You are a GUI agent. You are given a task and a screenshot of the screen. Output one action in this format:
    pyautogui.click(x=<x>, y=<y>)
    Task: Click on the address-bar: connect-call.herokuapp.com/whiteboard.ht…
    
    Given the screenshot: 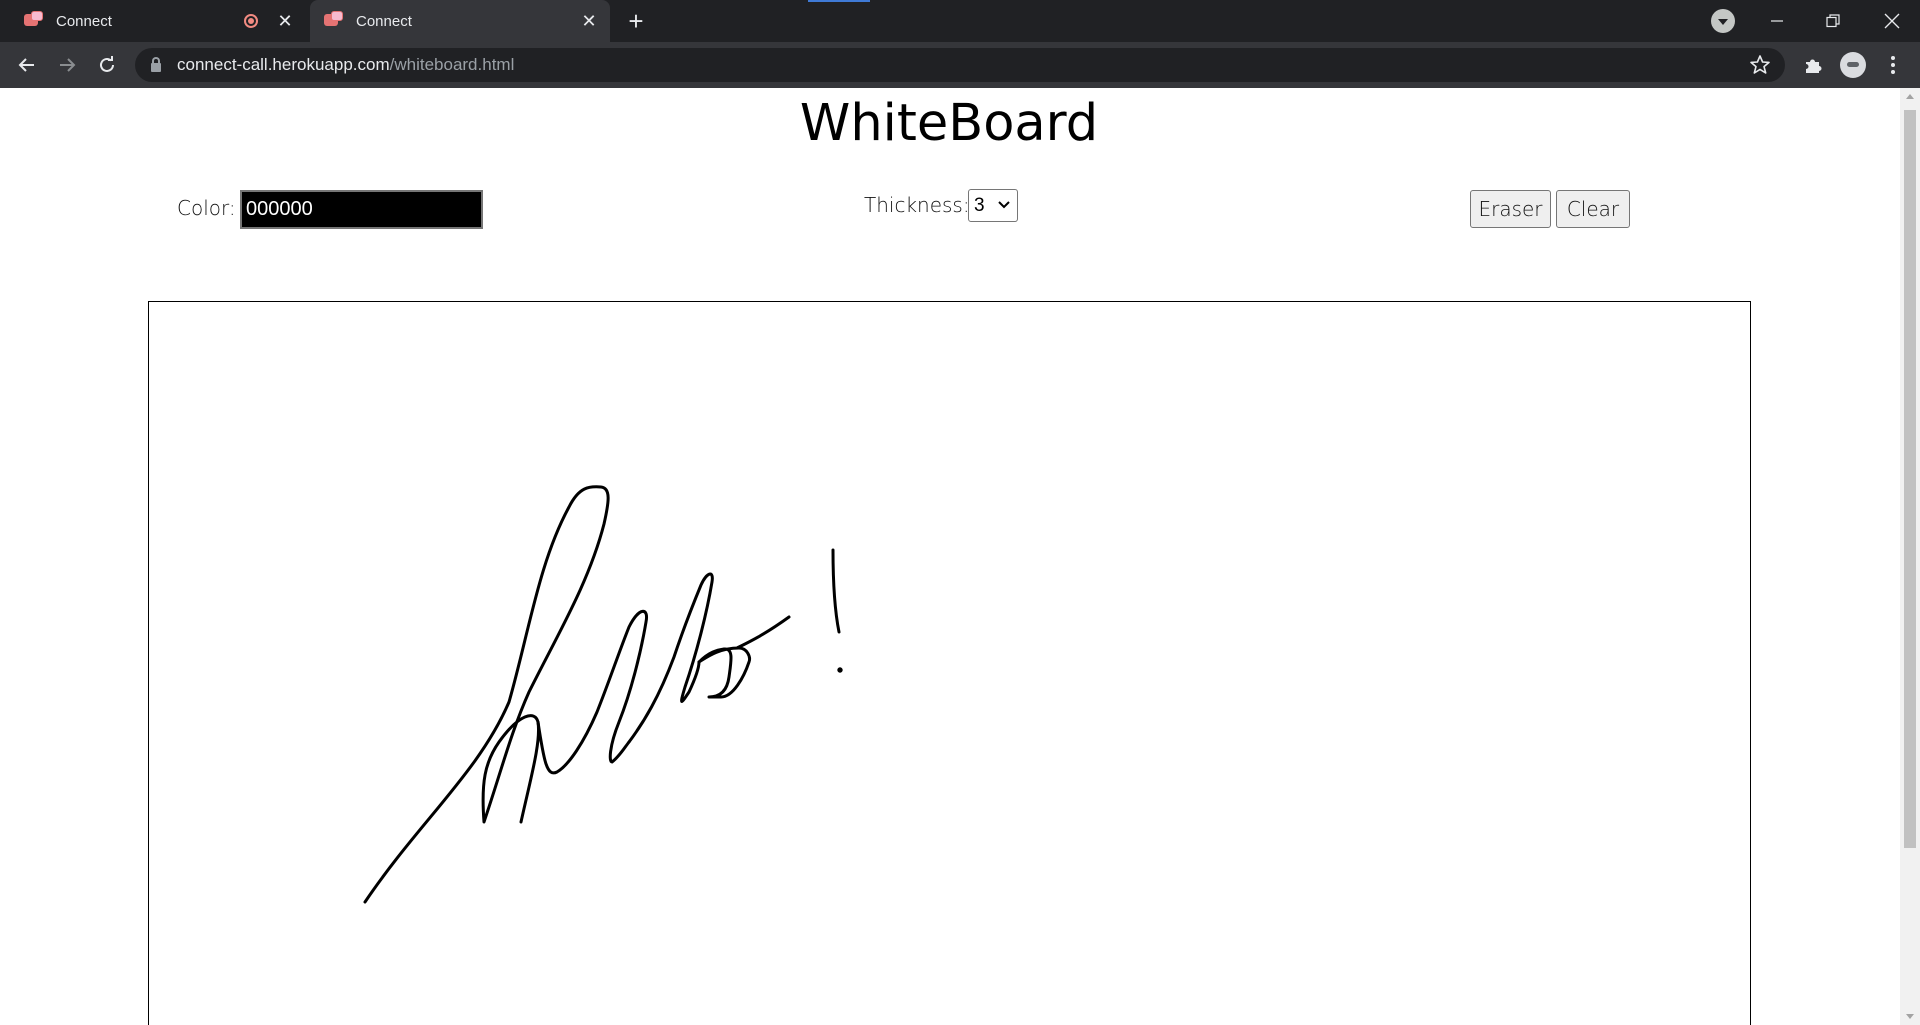 What is the action you would take?
    pyautogui.click(x=960, y=65)
    